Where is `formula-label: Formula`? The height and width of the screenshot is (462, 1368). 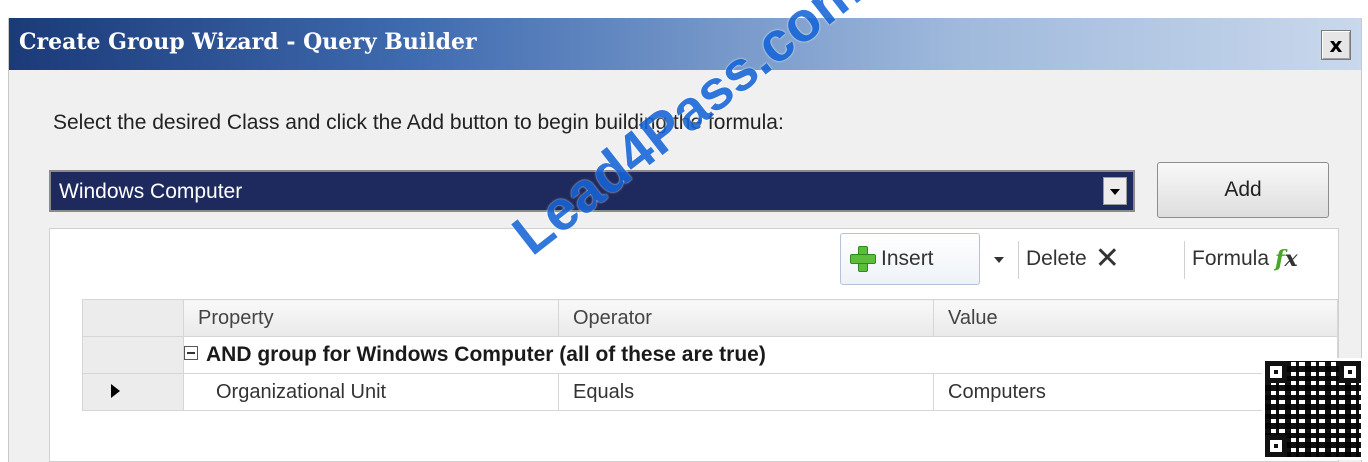
formula-label: Formula is located at coordinates (1231, 258).